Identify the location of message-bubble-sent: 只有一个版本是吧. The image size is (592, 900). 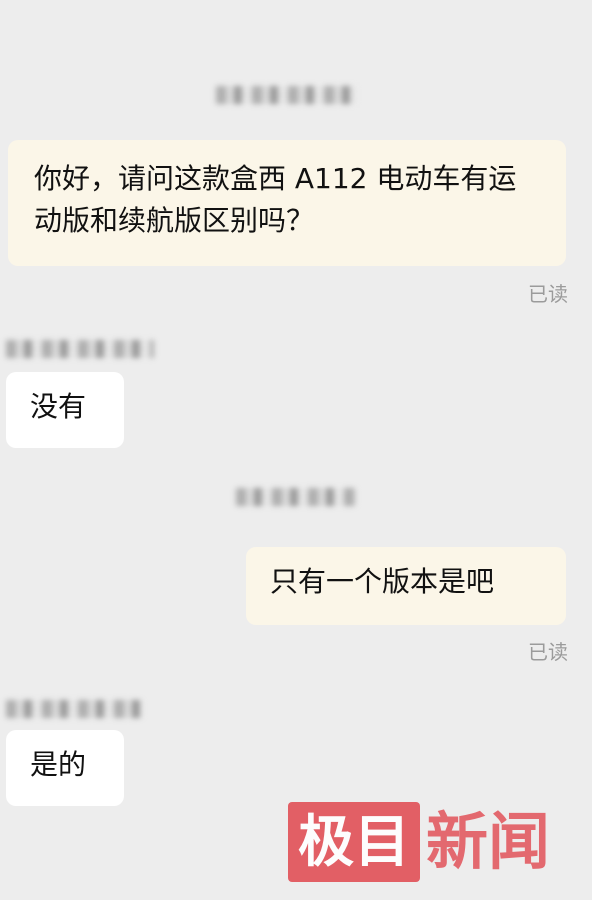
(406, 586).